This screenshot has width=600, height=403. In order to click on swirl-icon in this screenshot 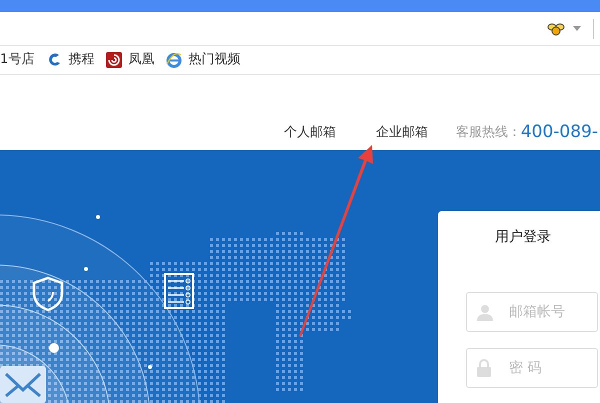, I will do `click(54, 60)`.